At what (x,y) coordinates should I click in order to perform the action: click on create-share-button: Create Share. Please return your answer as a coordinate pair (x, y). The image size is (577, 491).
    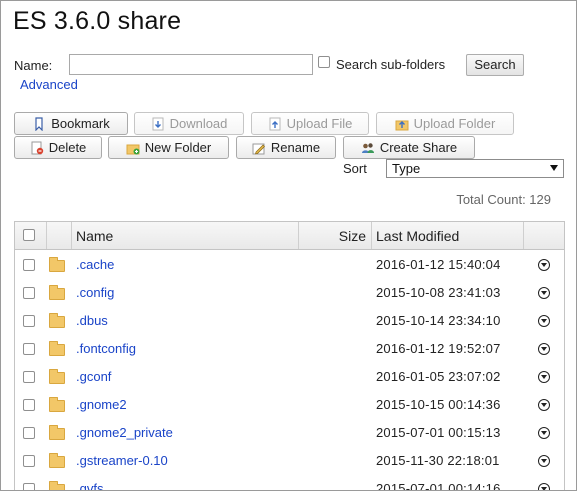
    Looking at the image, I should click on (409, 147).